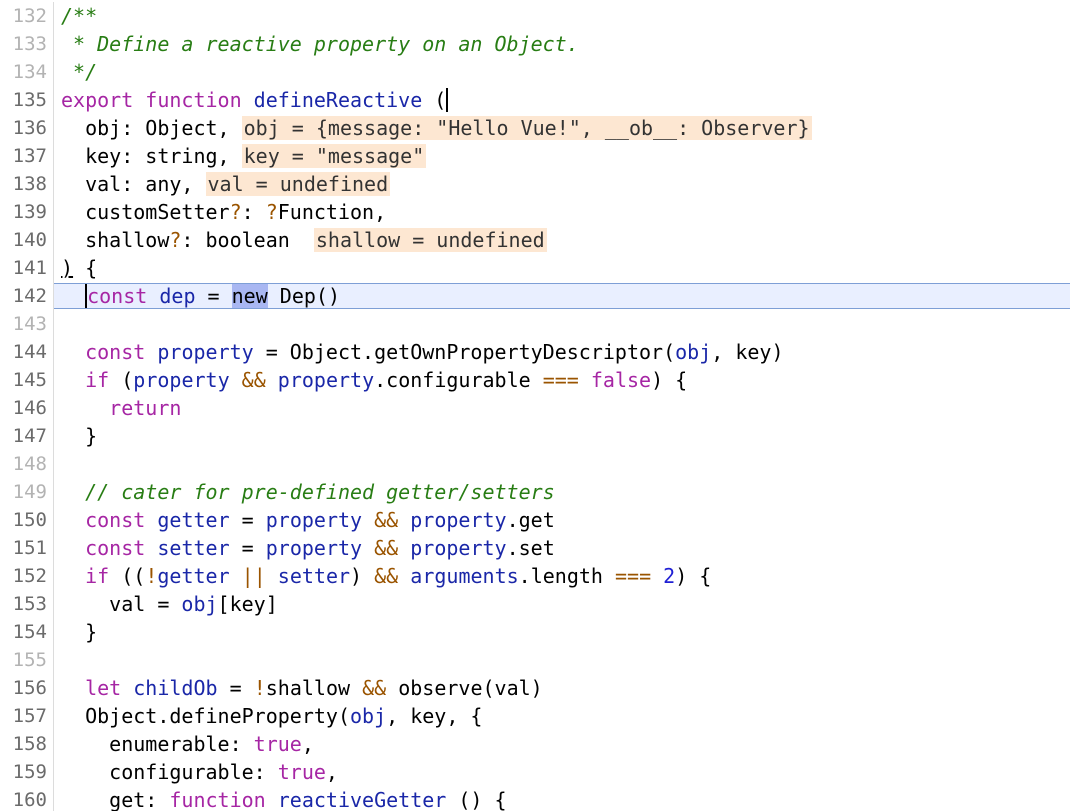 Image resolution: width=1070 pixels, height=811 pixels. Describe the element at coordinates (23, 268) in the screenshot. I see `line-number: 141` at that location.